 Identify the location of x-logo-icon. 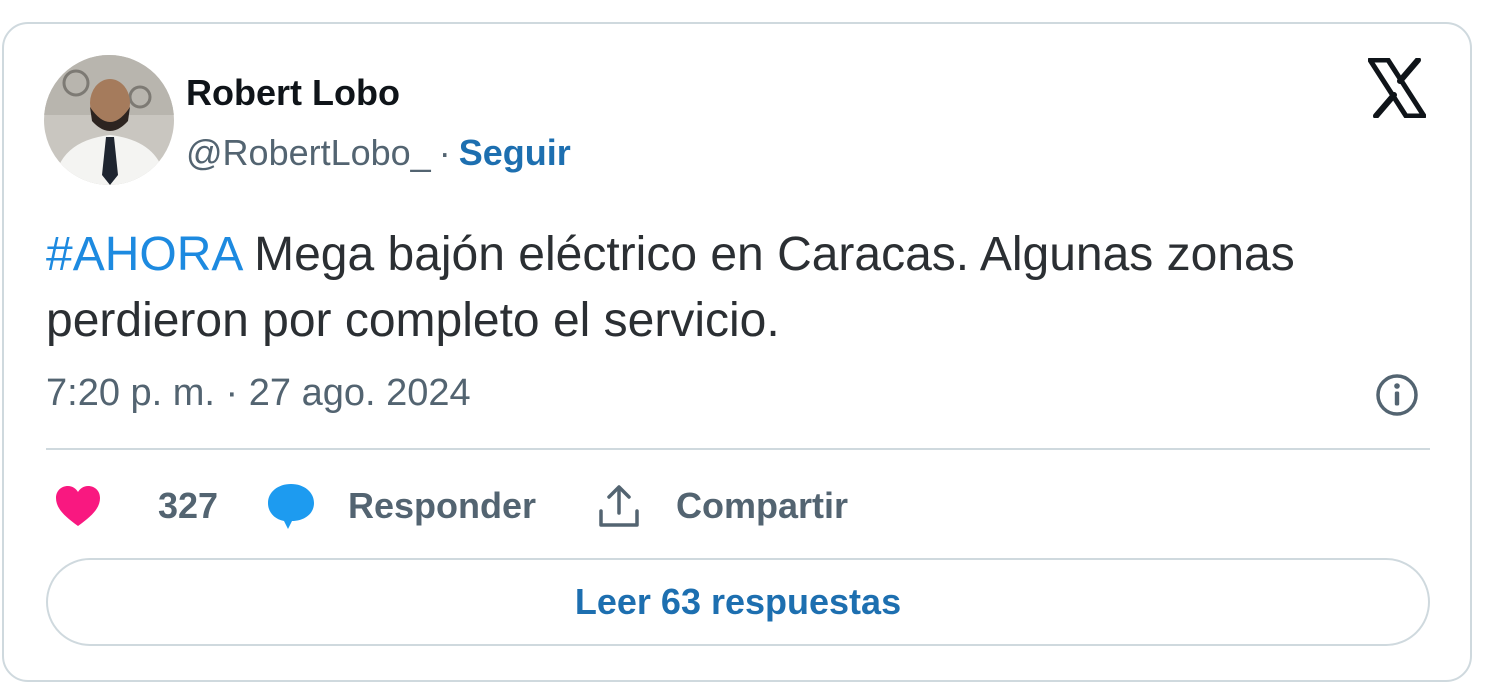
(1397, 88).